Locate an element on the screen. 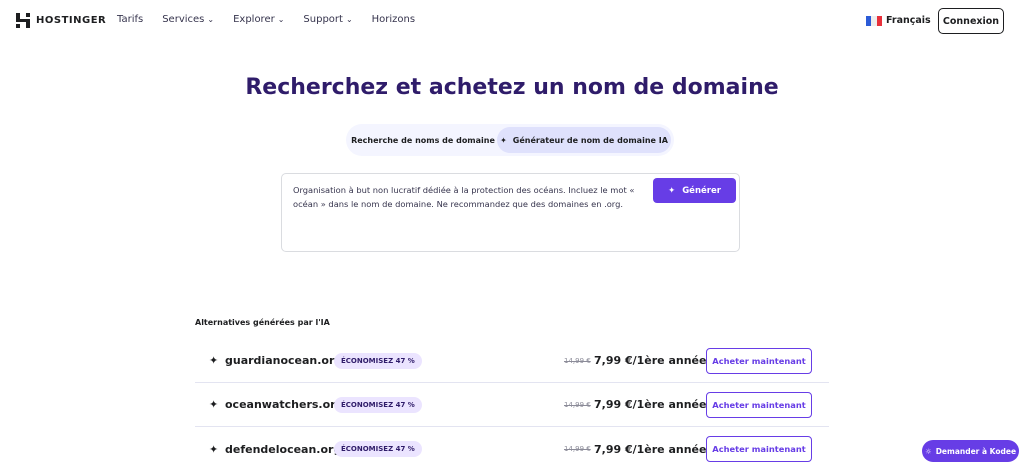 This screenshot has height=471, width=1024. kodee-icon: ☼ is located at coordinates (928, 451).